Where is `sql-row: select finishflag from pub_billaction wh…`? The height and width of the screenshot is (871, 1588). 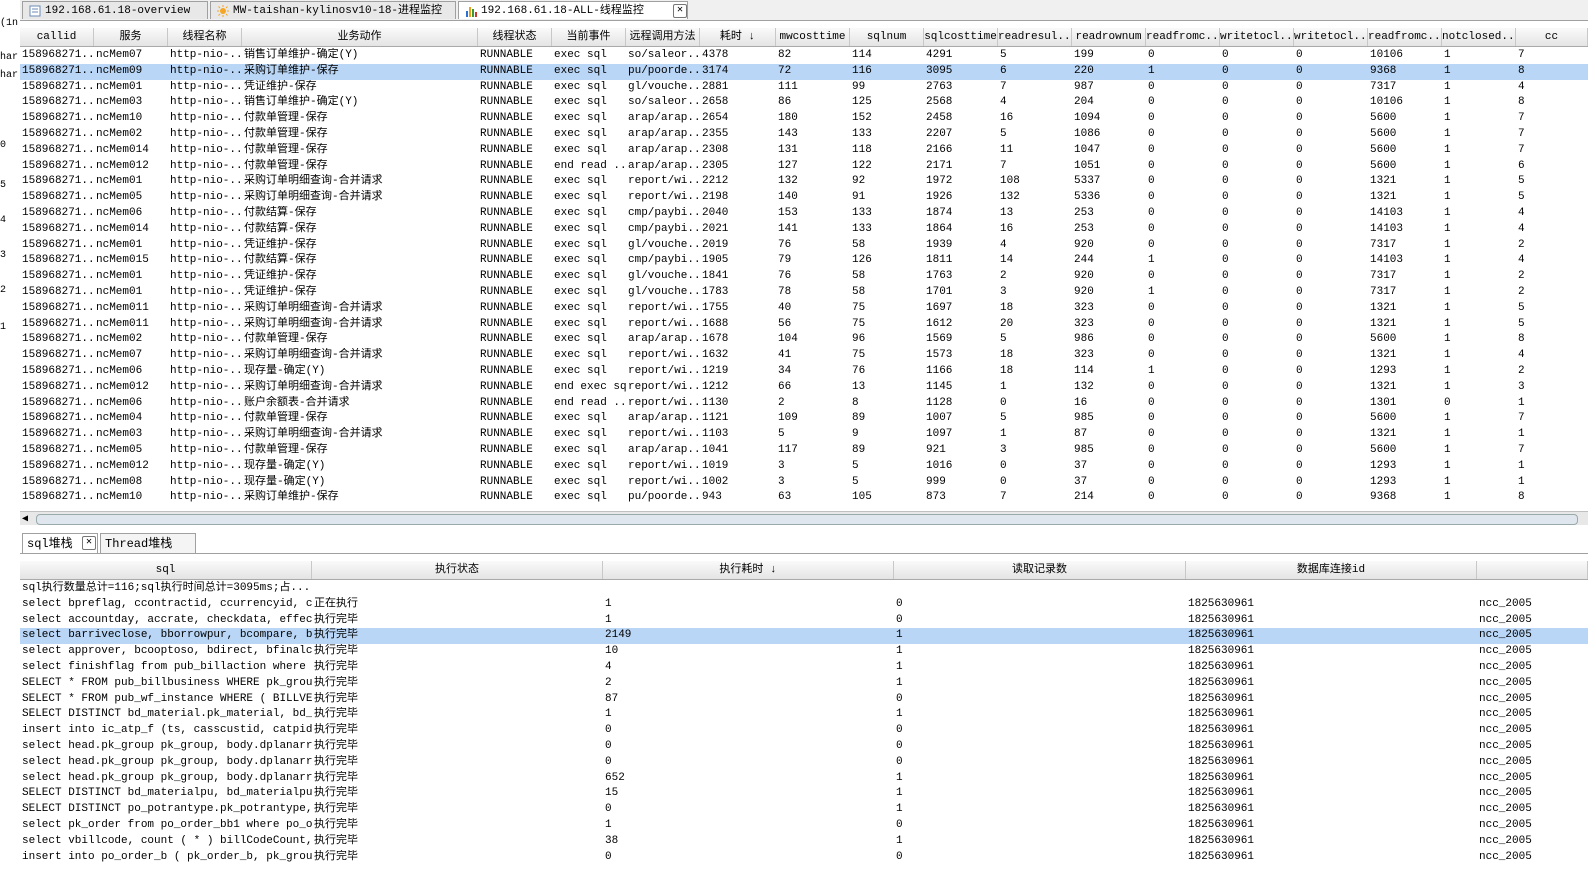 sql-row: select finishflag from pub_billaction wh… is located at coordinates (804, 668).